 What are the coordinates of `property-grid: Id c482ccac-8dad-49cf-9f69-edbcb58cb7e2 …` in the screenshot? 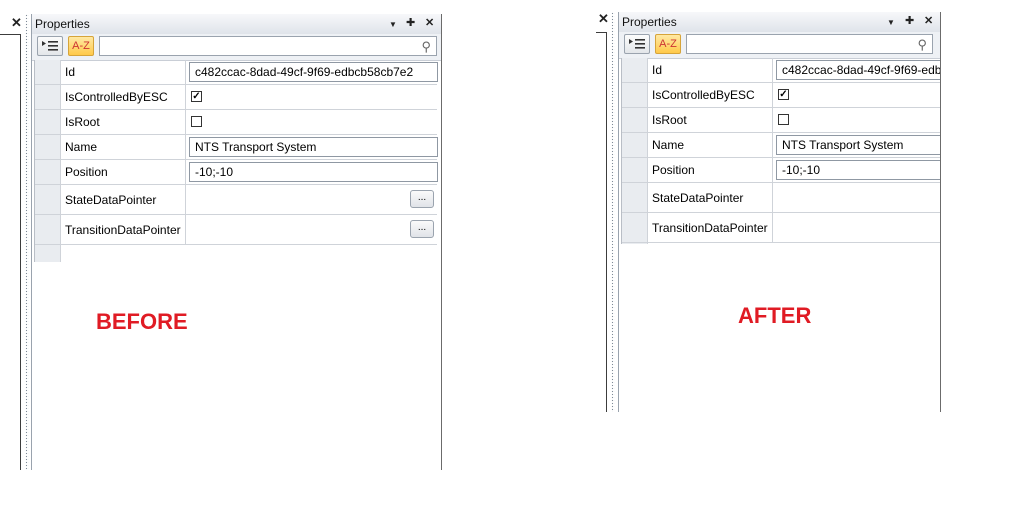 It's located at (780, 151).